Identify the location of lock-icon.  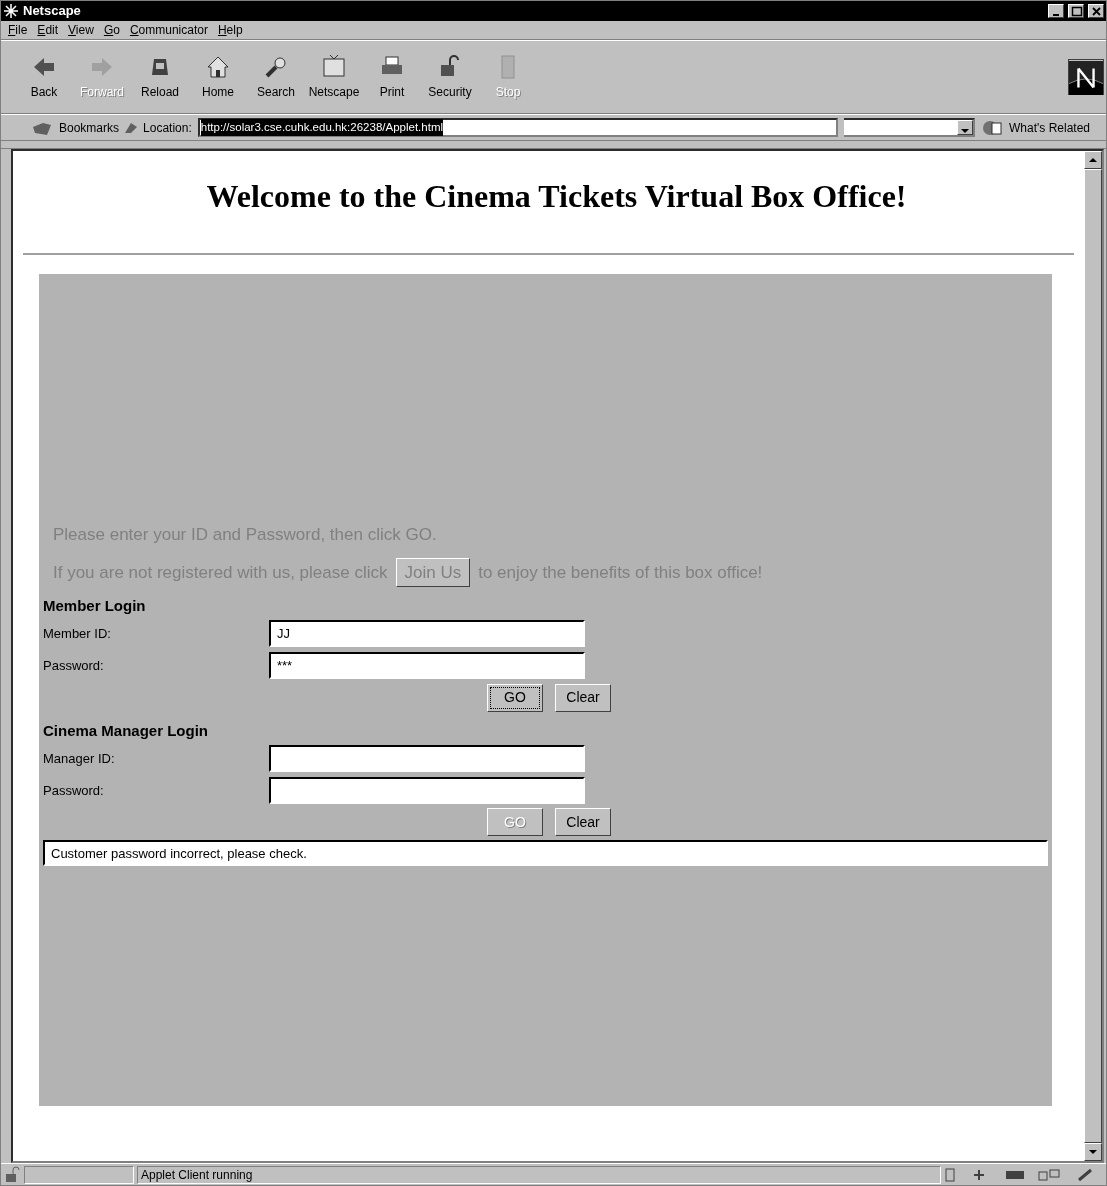
(12, 1174).